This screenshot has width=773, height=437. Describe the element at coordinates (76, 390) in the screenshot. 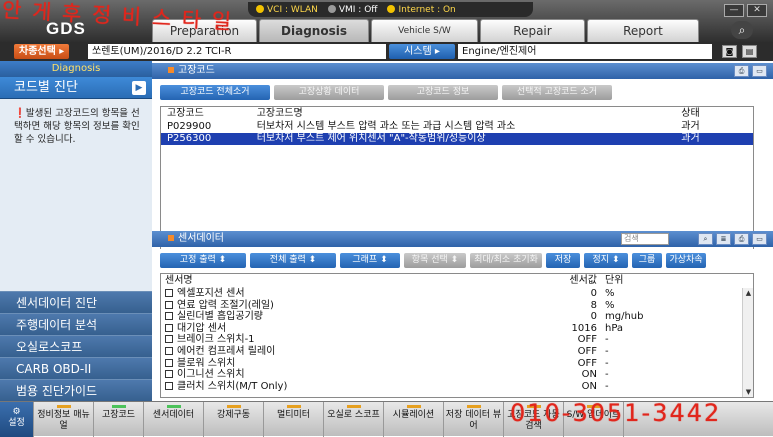

I see `sidebar-item-generic-guide: 범용 진단가이드` at that location.